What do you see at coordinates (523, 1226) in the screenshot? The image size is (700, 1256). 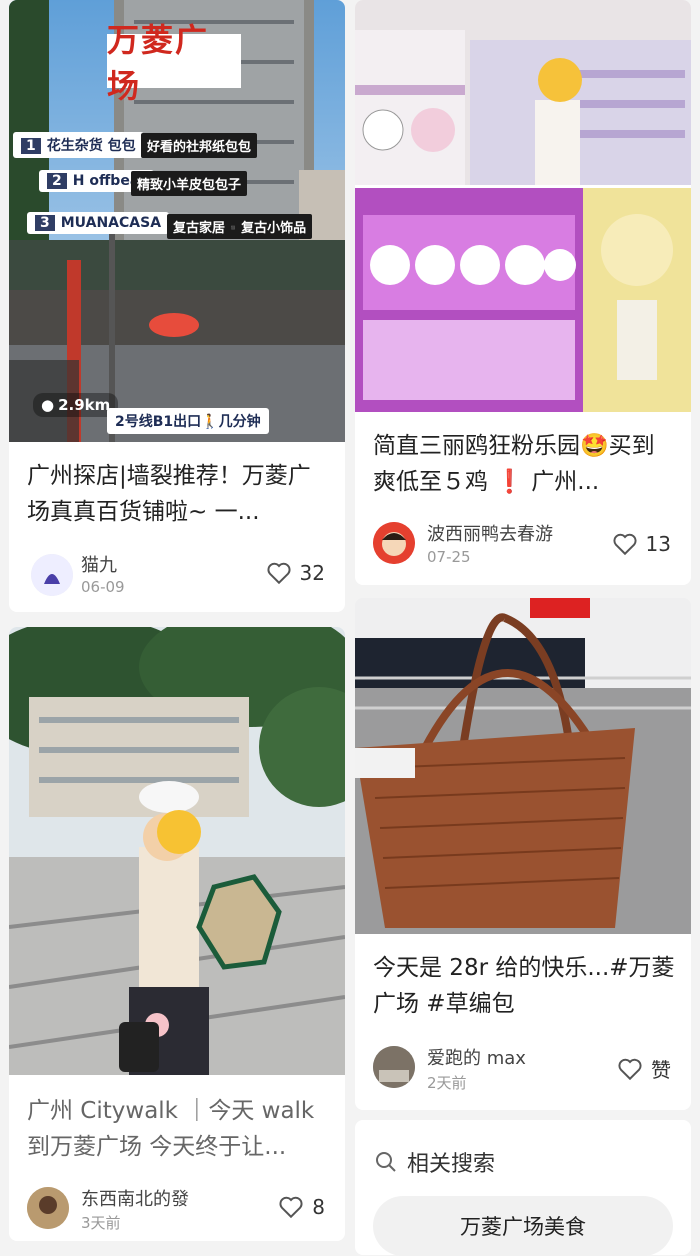 I see `related-search-suggestion: 万菱广场美食` at bounding box center [523, 1226].